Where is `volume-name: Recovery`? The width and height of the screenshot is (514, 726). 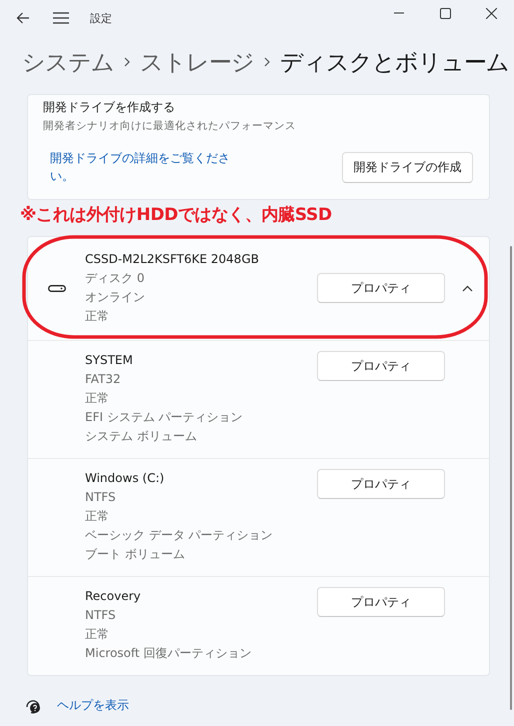 volume-name: Recovery is located at coordinates (113, 596).